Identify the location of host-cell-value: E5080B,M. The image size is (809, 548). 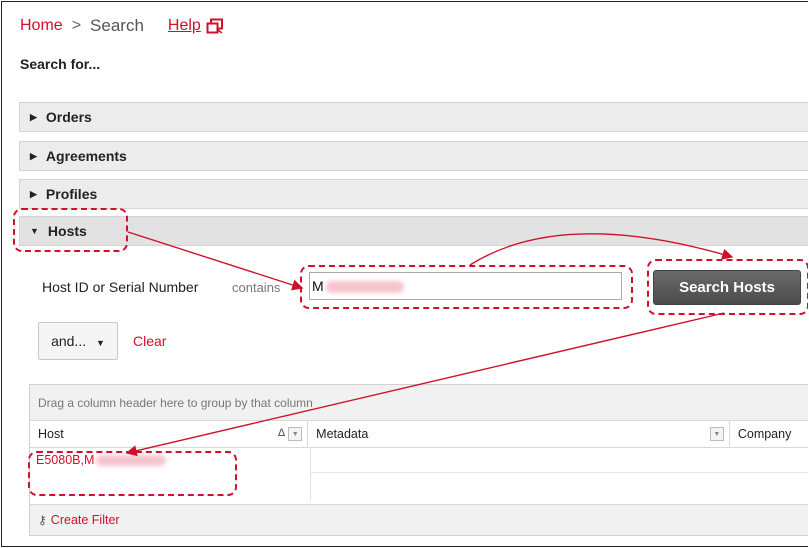
(65, 460).